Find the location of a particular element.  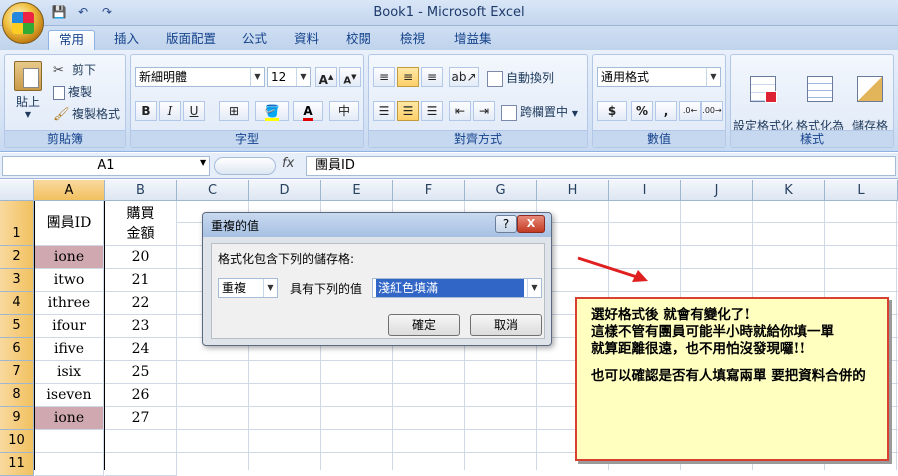

increase-decimal-button: .0← is located at coordinates (690, 111).